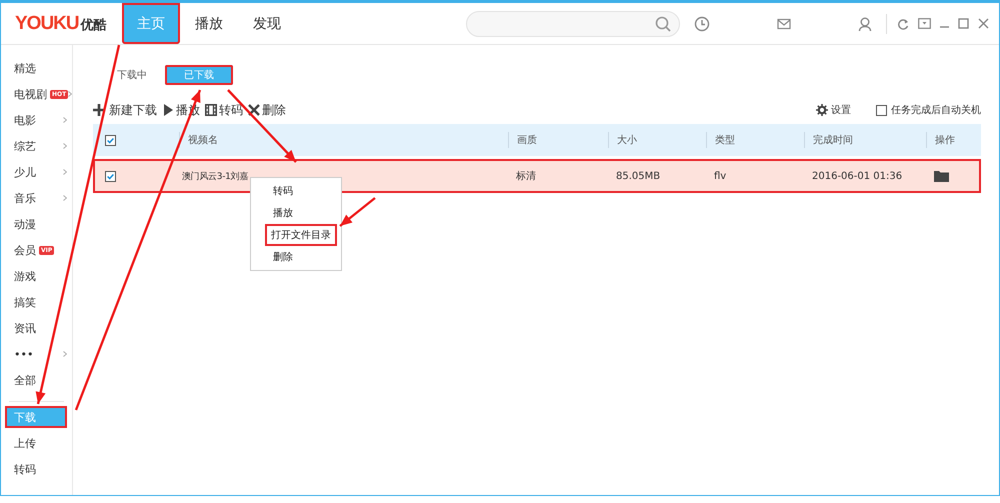 This screenshot has height=503, width=1000. What do you see at coordinates (25, 302) in the screenshot?
I see `sidebar-item: 搞笑` at bounding box center [25, 302].